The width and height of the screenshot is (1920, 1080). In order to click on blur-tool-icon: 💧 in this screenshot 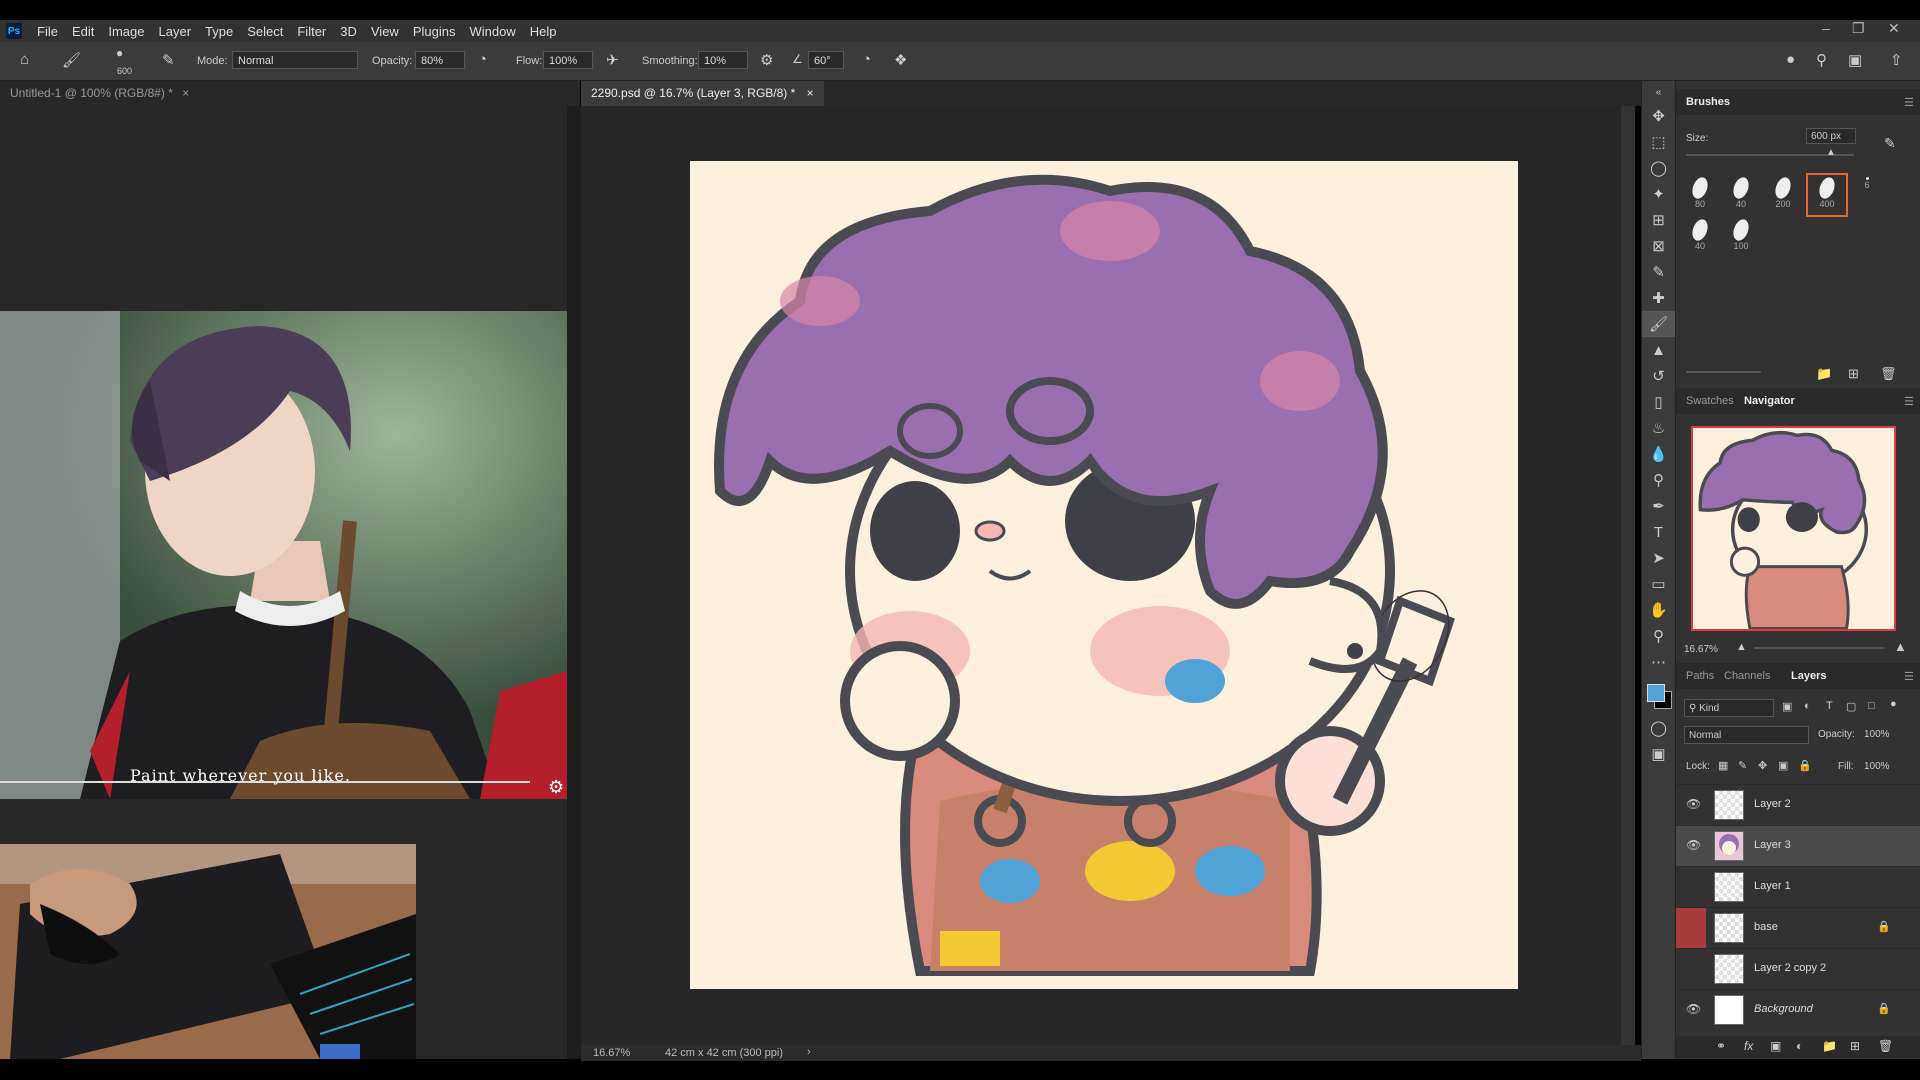, I will do `click(1658, 454)`.